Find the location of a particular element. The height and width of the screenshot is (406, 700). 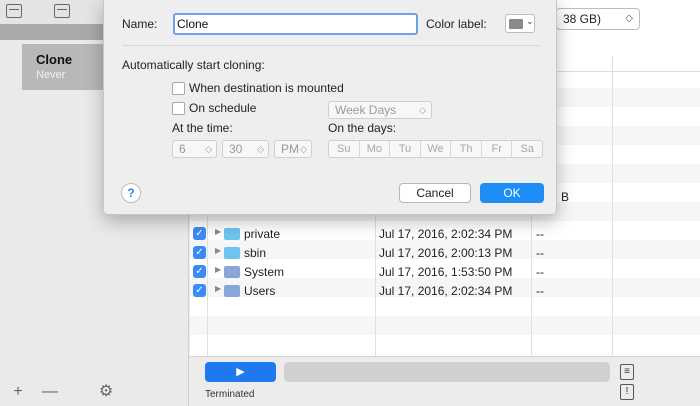

sidebar-bottom-bar: + — ⚙ is located at coordinates (94, 391).